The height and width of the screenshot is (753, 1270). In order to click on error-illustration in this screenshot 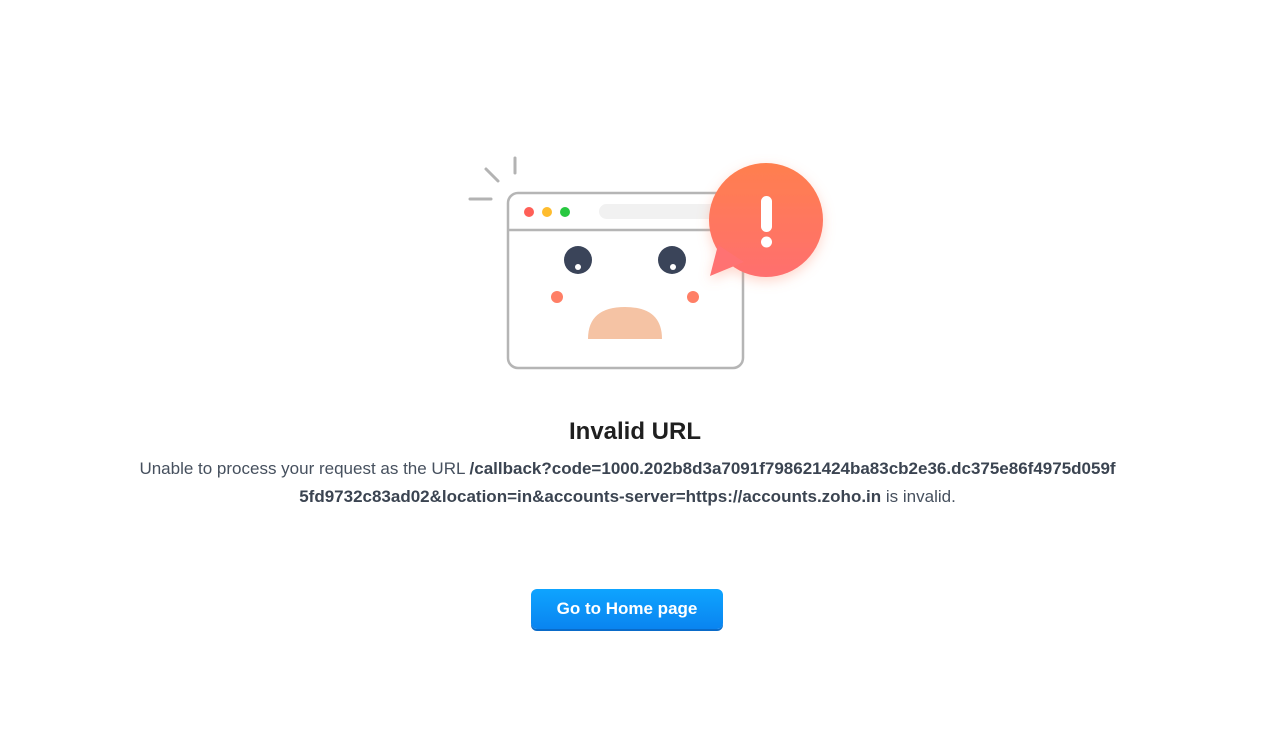, I will do `click(650, 265)`.